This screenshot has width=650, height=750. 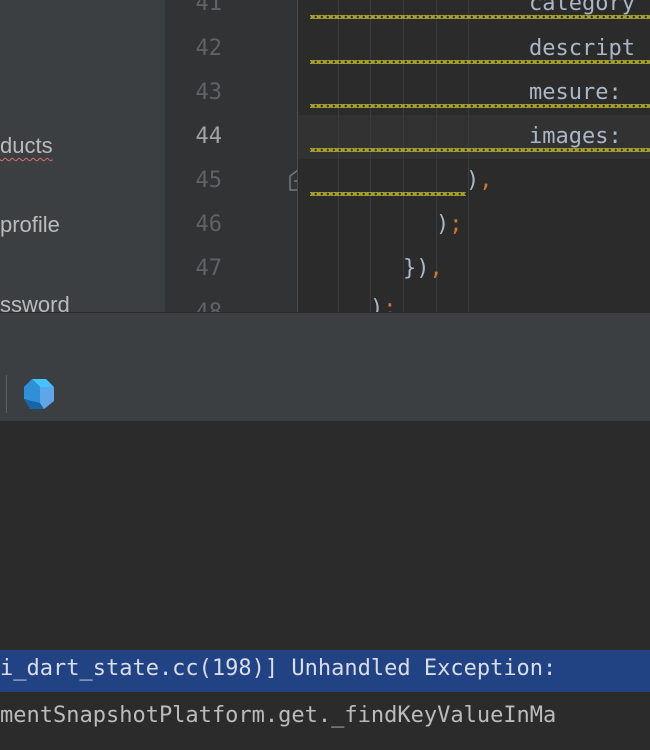 I want to click on line-number: 46, so click(x=209, y=224).